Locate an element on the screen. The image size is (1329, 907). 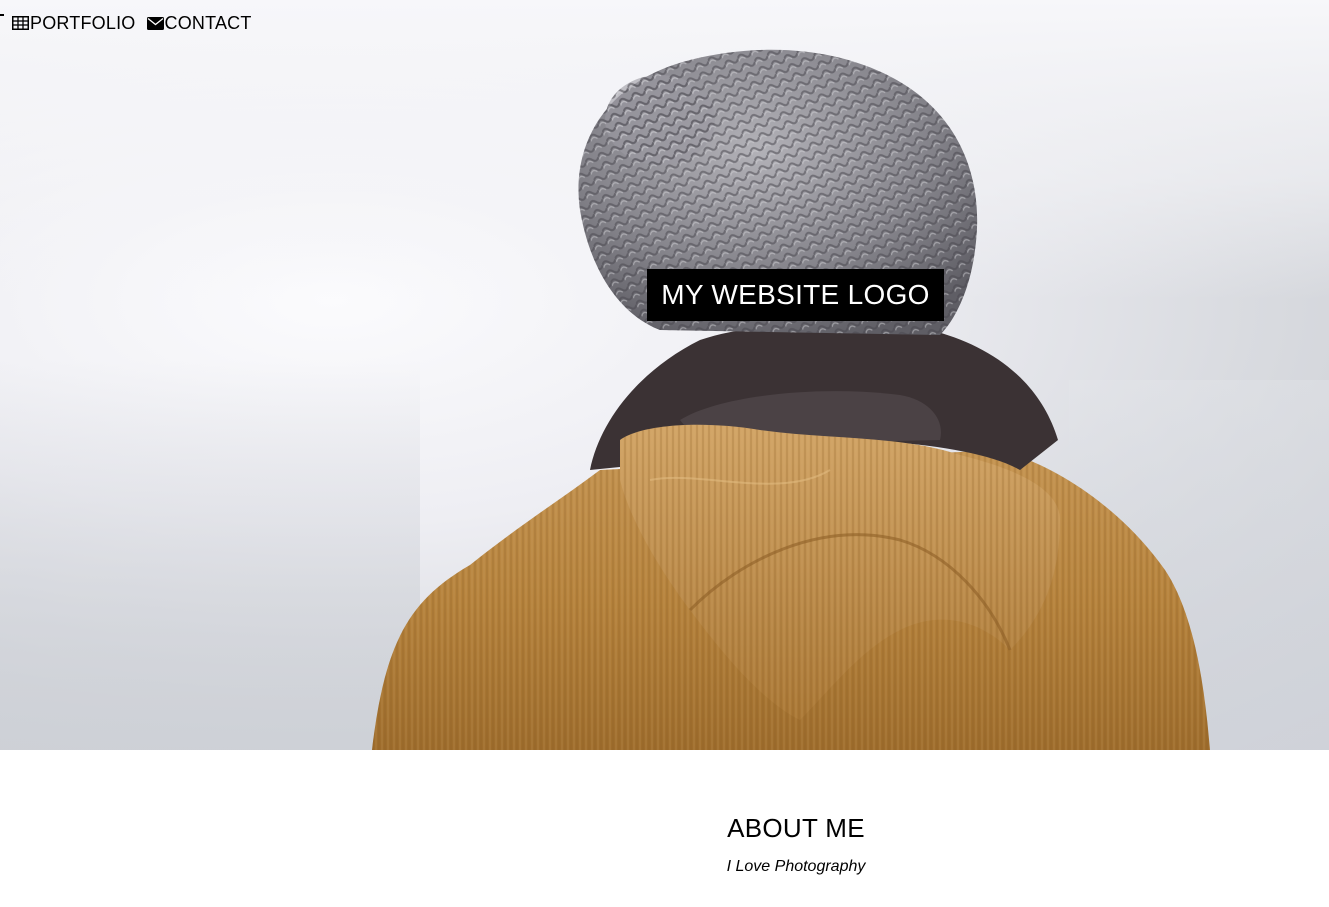
nav-item-contact: CONTACT is located at coordinates (199, 23).